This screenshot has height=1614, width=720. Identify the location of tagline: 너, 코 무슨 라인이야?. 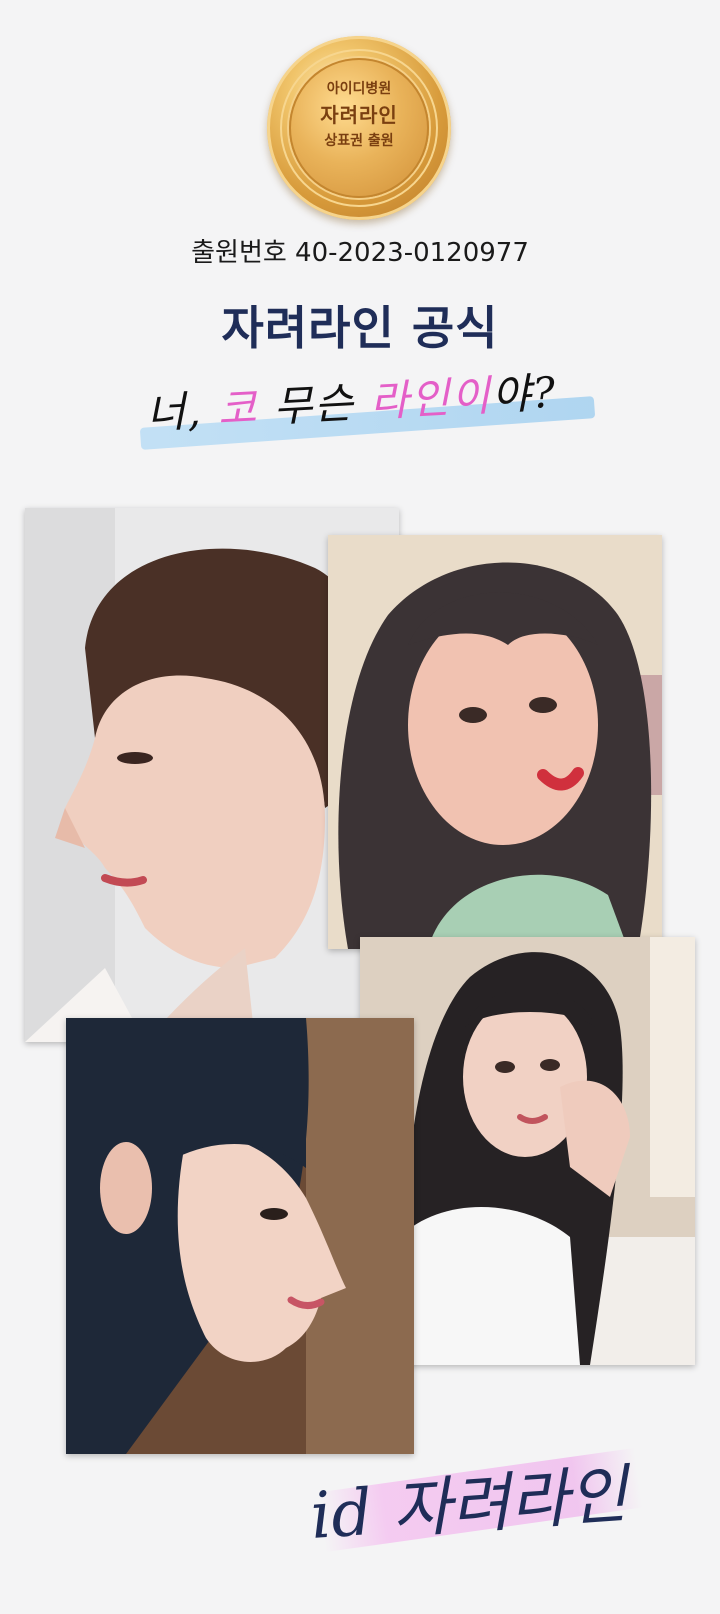
(369, 410).